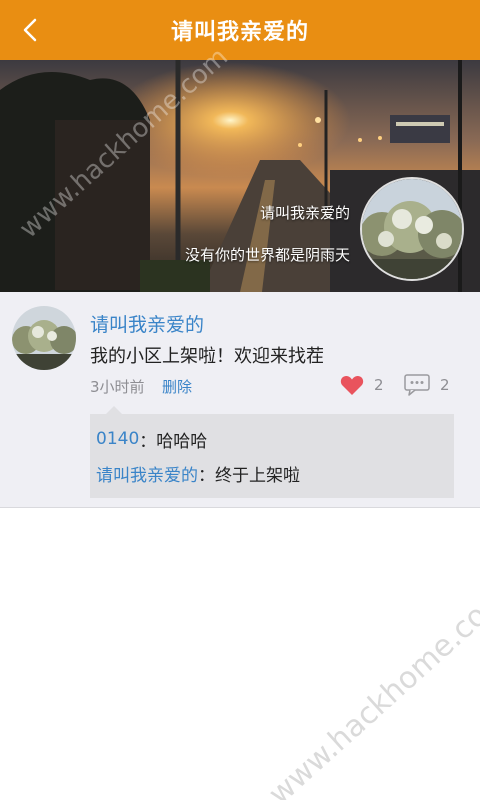 Image resolution: width=480 pixels, height=800 pixels. I want to click on comment-text: 哈哈哈, so click(182, 441).